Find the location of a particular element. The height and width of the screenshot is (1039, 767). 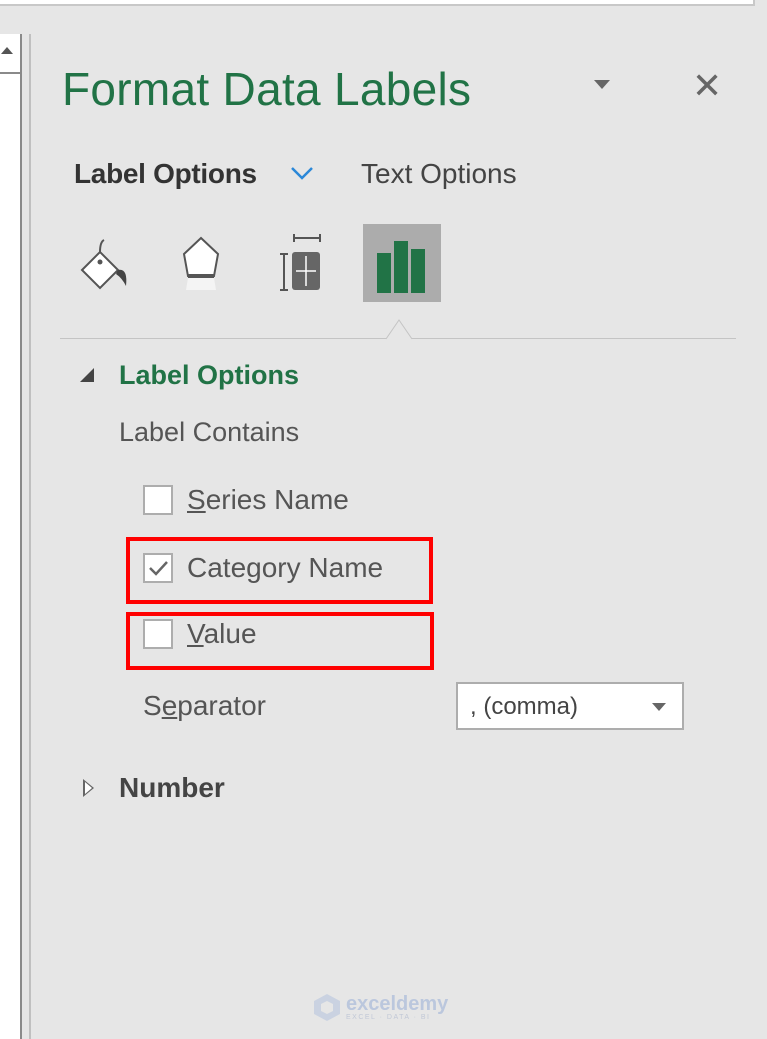

separator-label: Separator is located at coordinates (204, 705).